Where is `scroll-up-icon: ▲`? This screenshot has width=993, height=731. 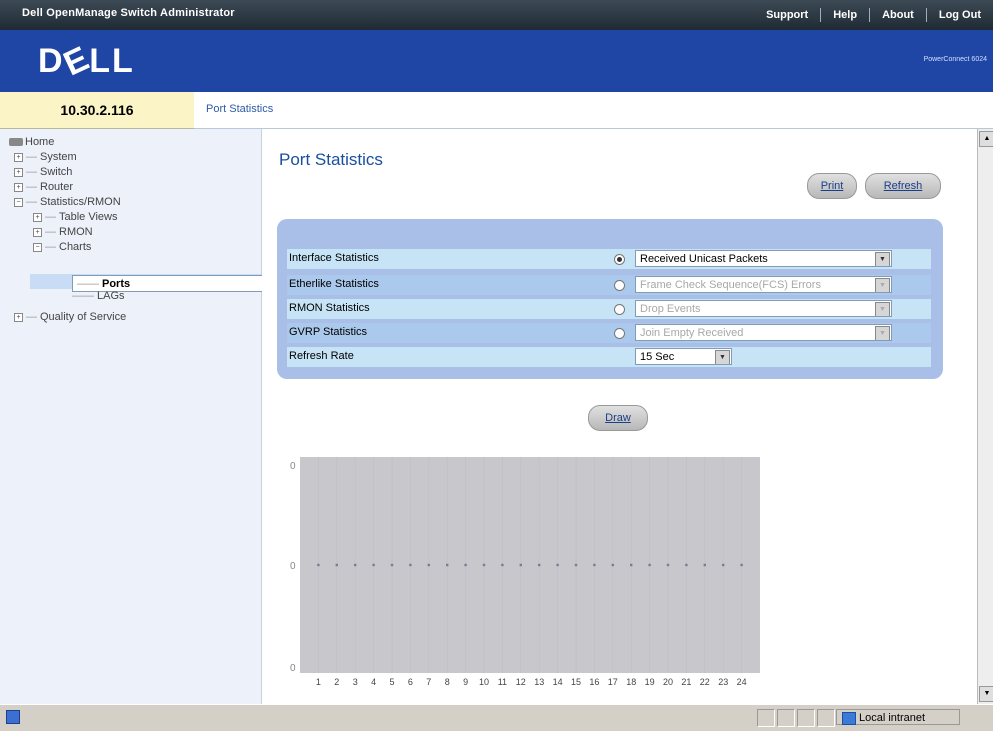
scroll-up-icon: ▲ is located at coordinates (986, 139).